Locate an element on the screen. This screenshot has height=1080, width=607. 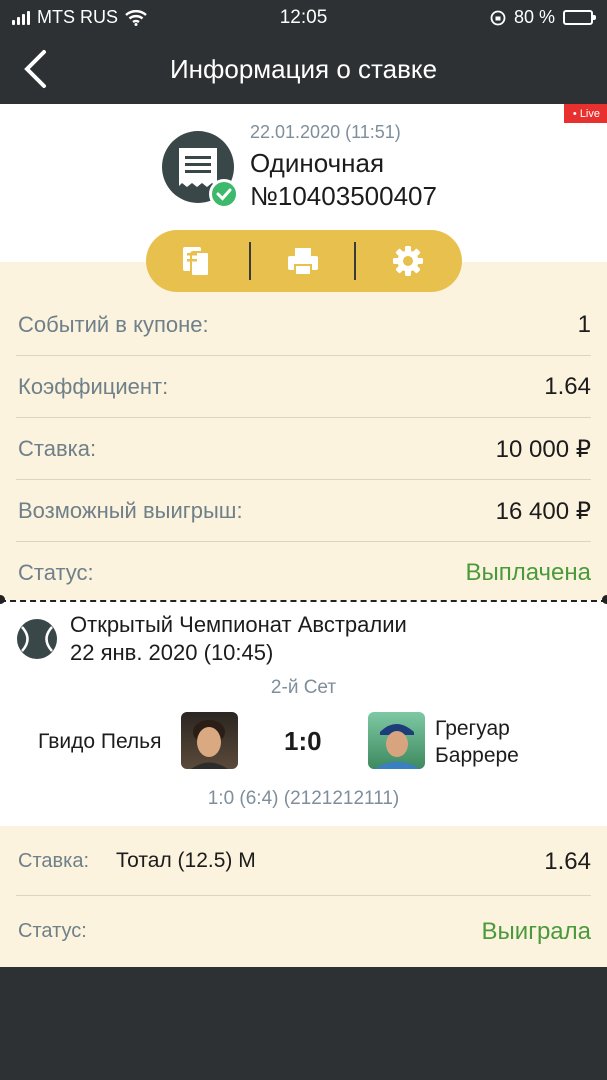
detail-row: Коэффициент: 1.64 is located at coordinates (303, 387).